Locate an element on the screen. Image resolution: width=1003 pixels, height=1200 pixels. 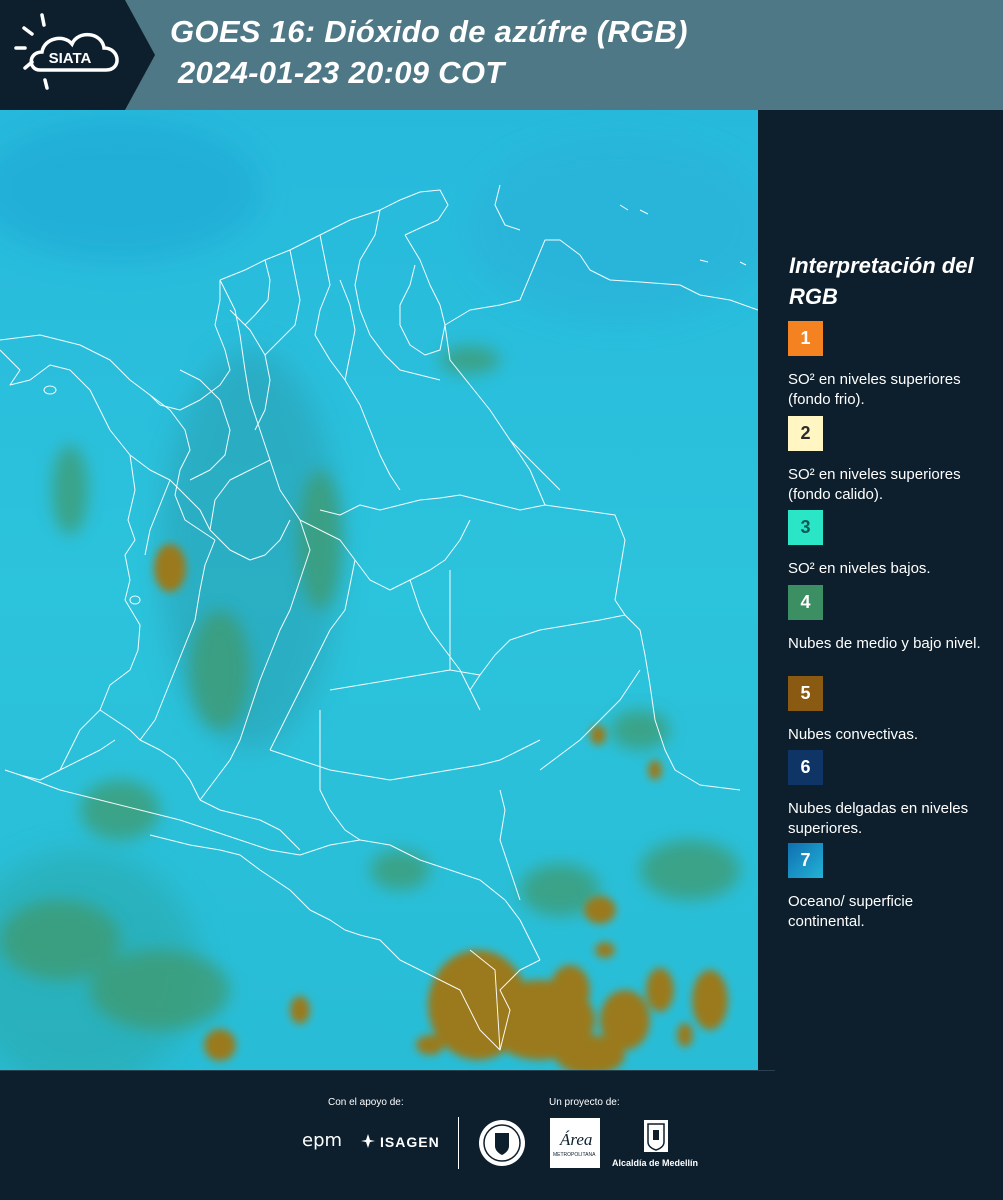
legend-swatch-1: 1 is located at coordinates (805, 338).